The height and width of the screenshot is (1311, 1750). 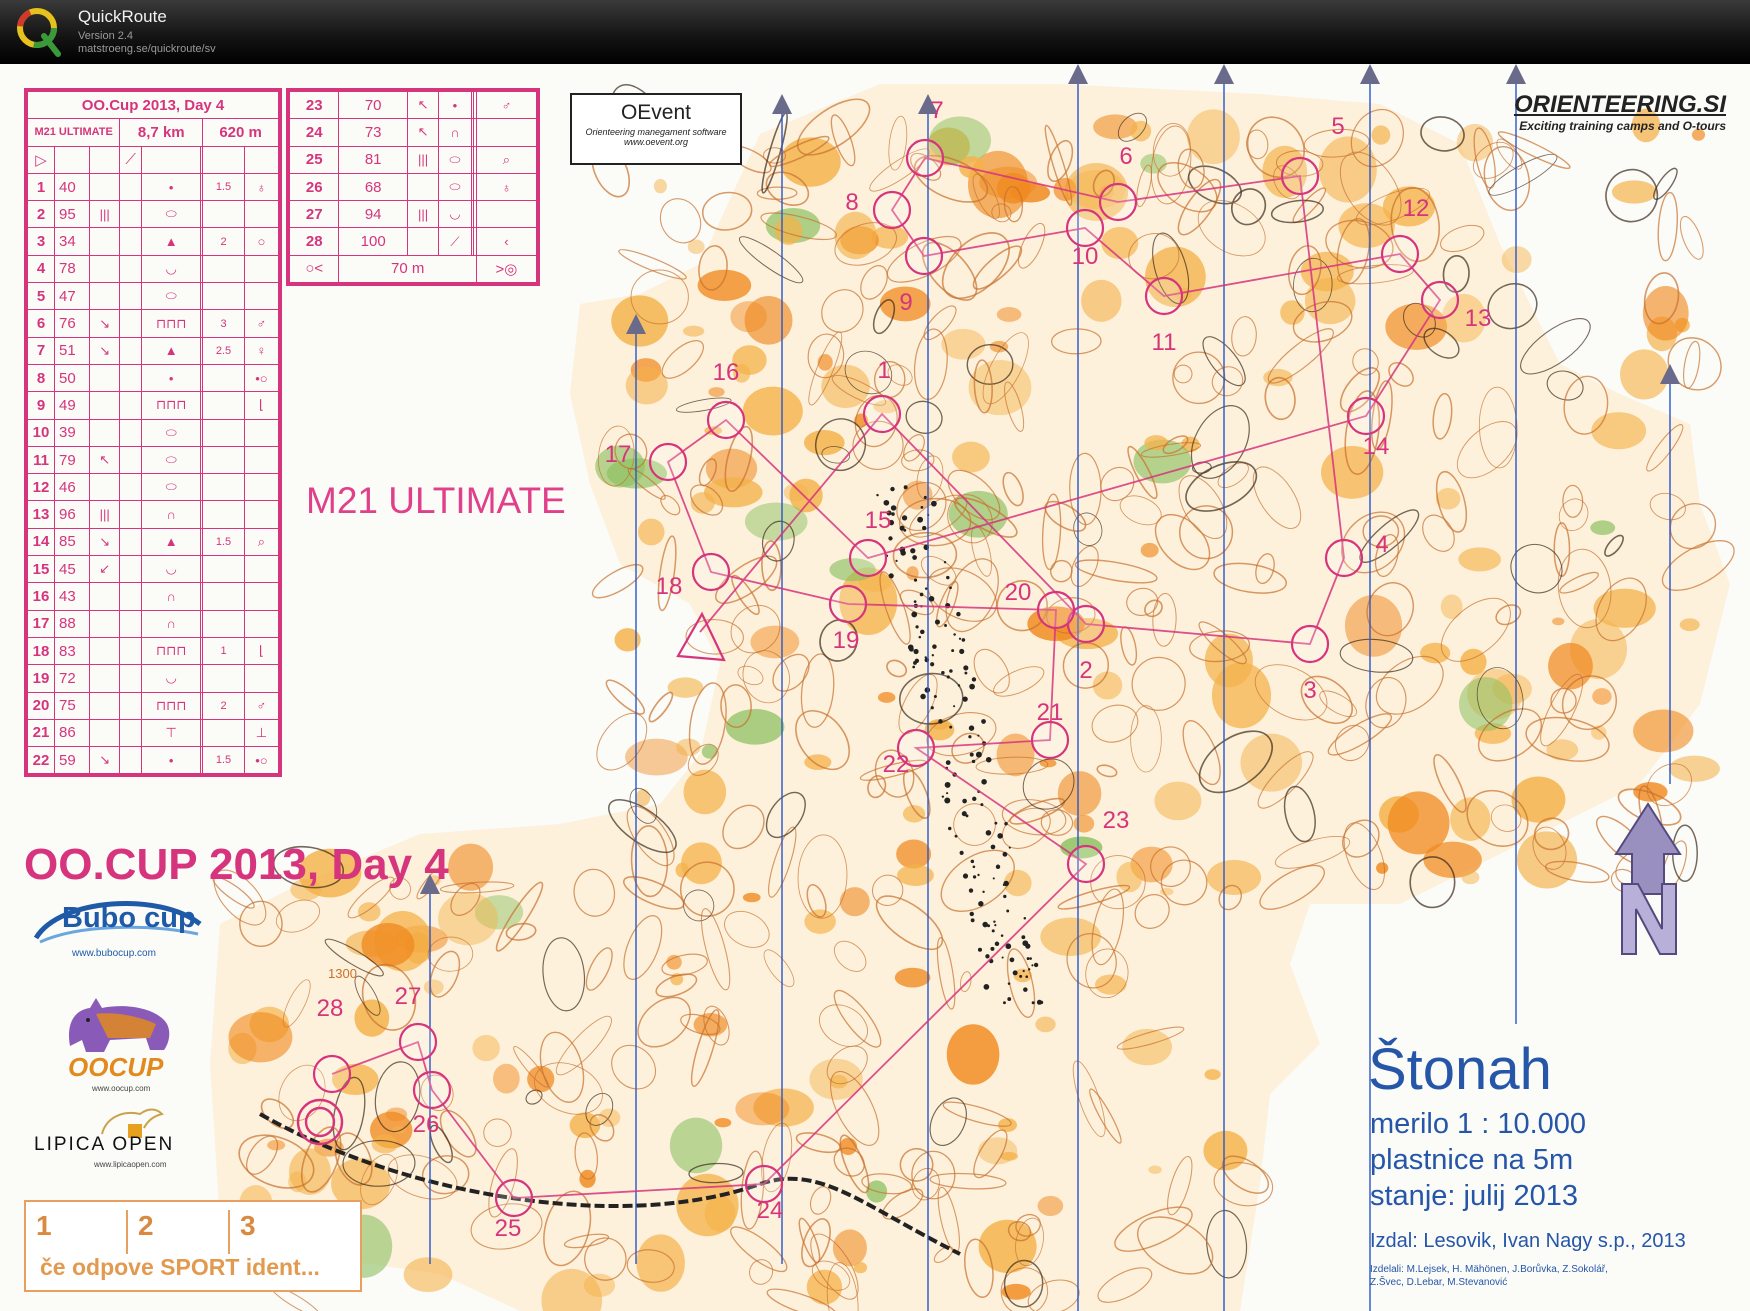 What do you see at coordinates (1116, 820) in the screenshot?
I see `control-number-label: 23` at bounding box center [1116, 820].